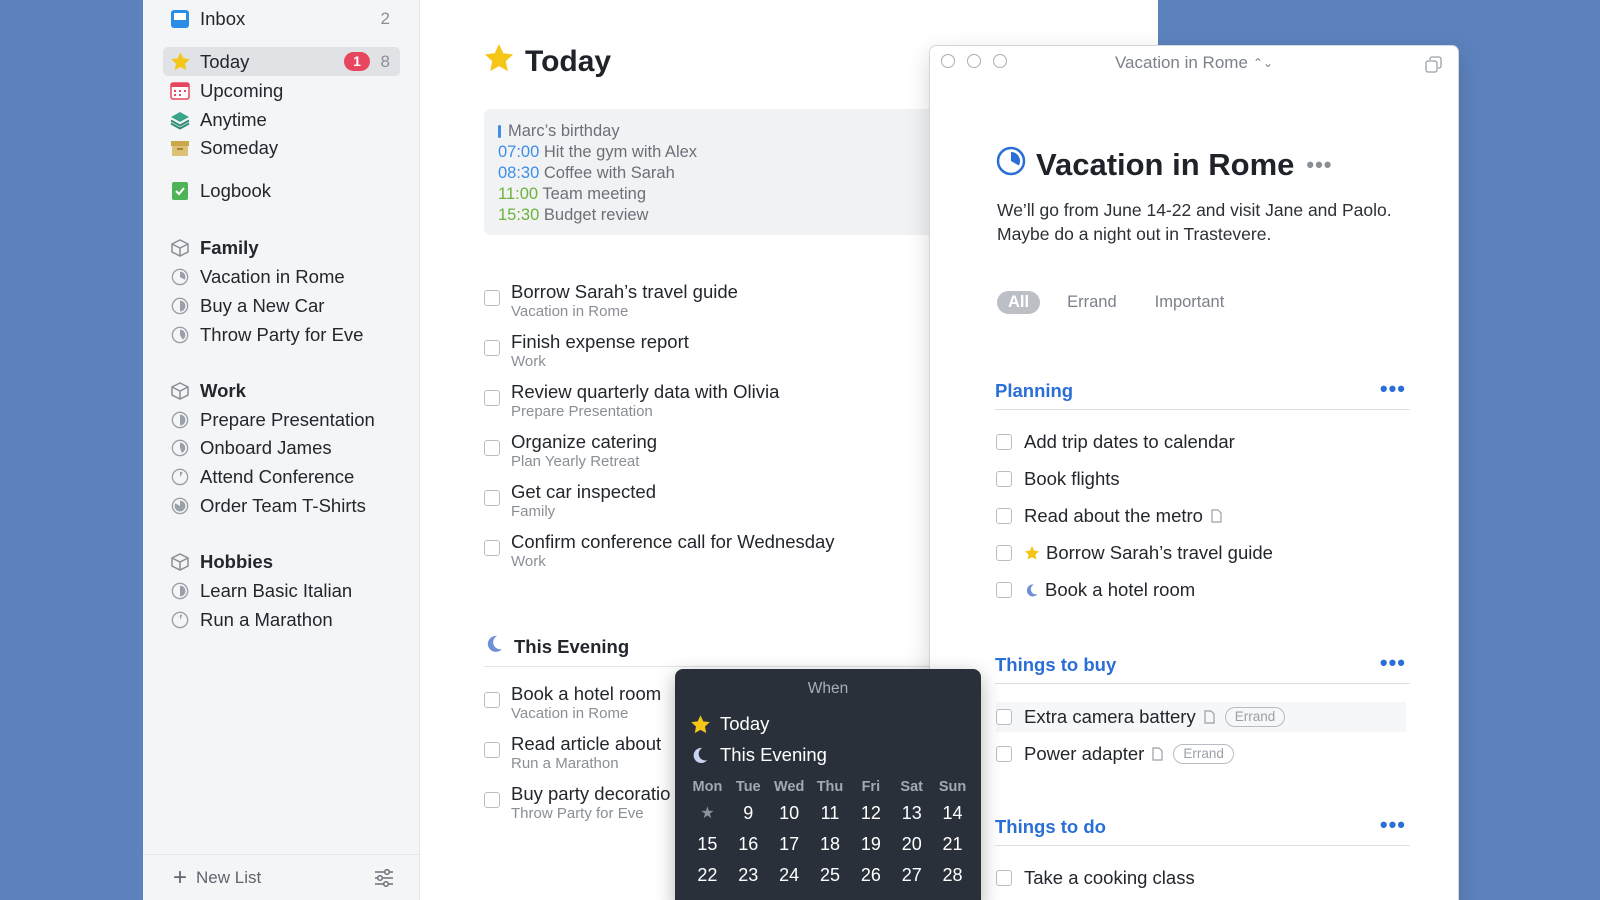 Image resolution: width=1600 pixels, height=900 pixels. I want to click on calendar-date: 20, so click(911, 844).